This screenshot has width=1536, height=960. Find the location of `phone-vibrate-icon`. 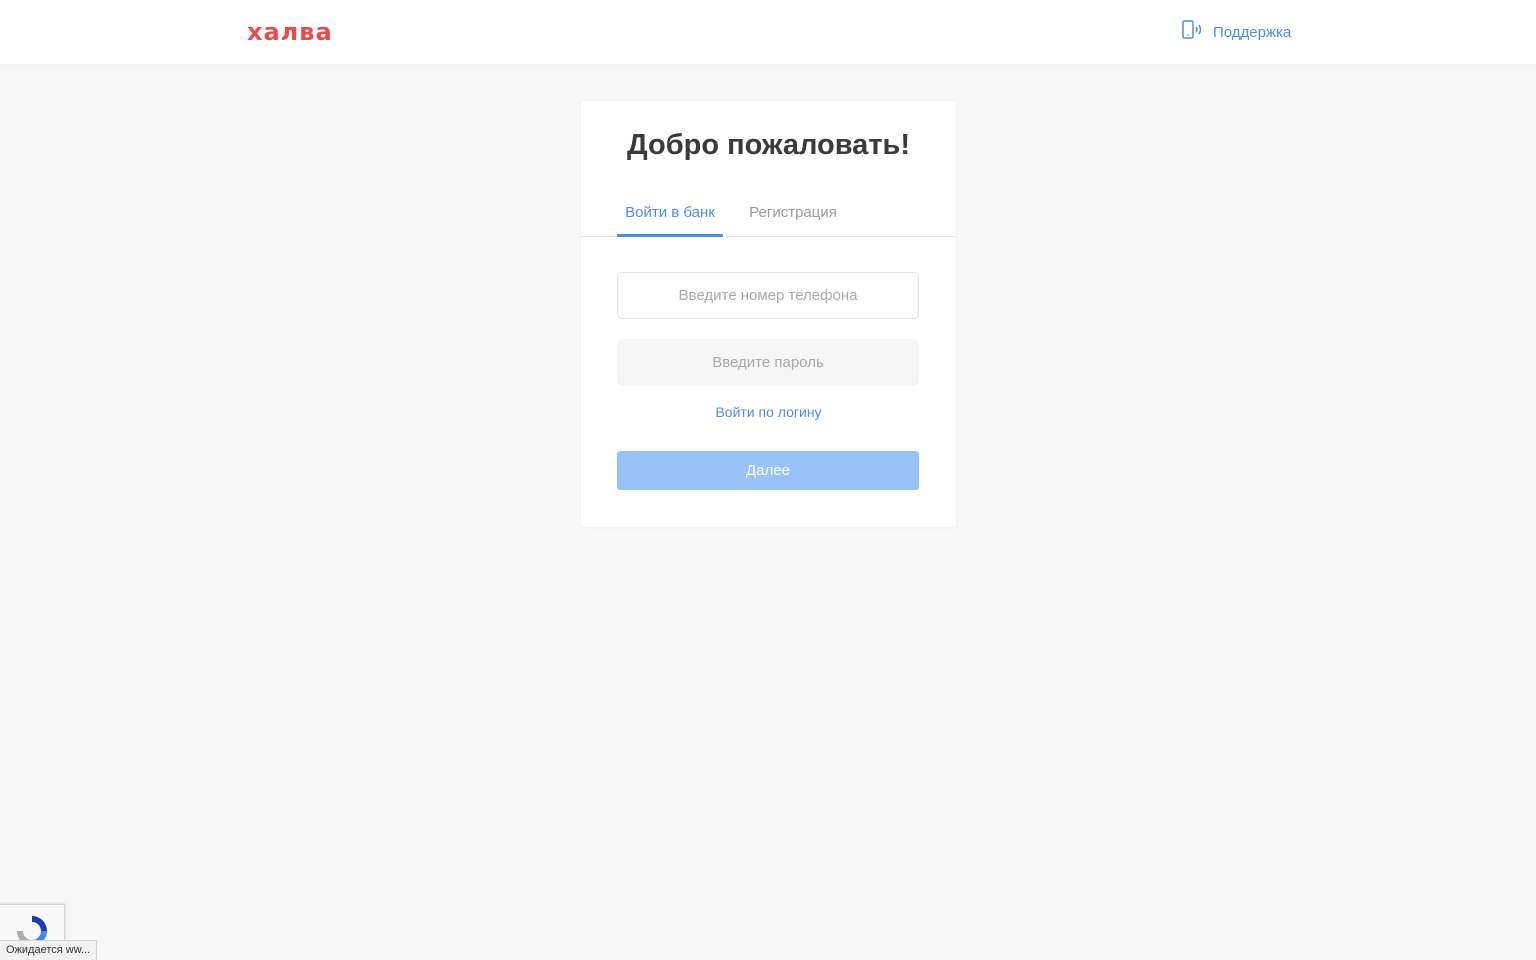

phone-vibrate-icon is located at coordinates (1194, 32).